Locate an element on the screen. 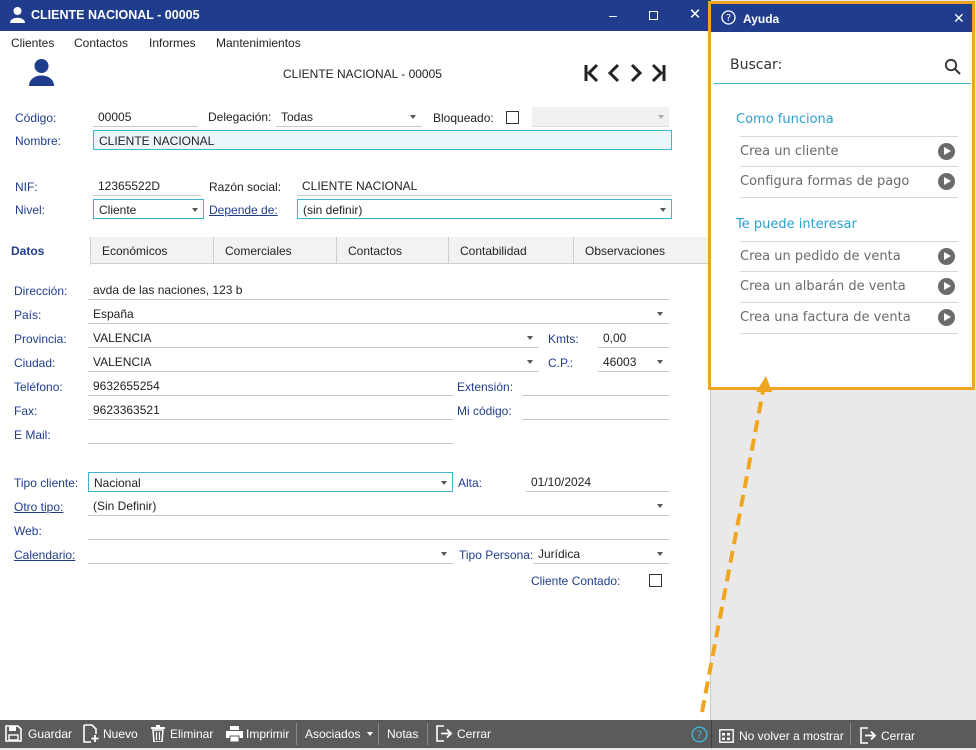 This screenshot has width=976, height=750. extension-field is located at coordinates (595, 386).